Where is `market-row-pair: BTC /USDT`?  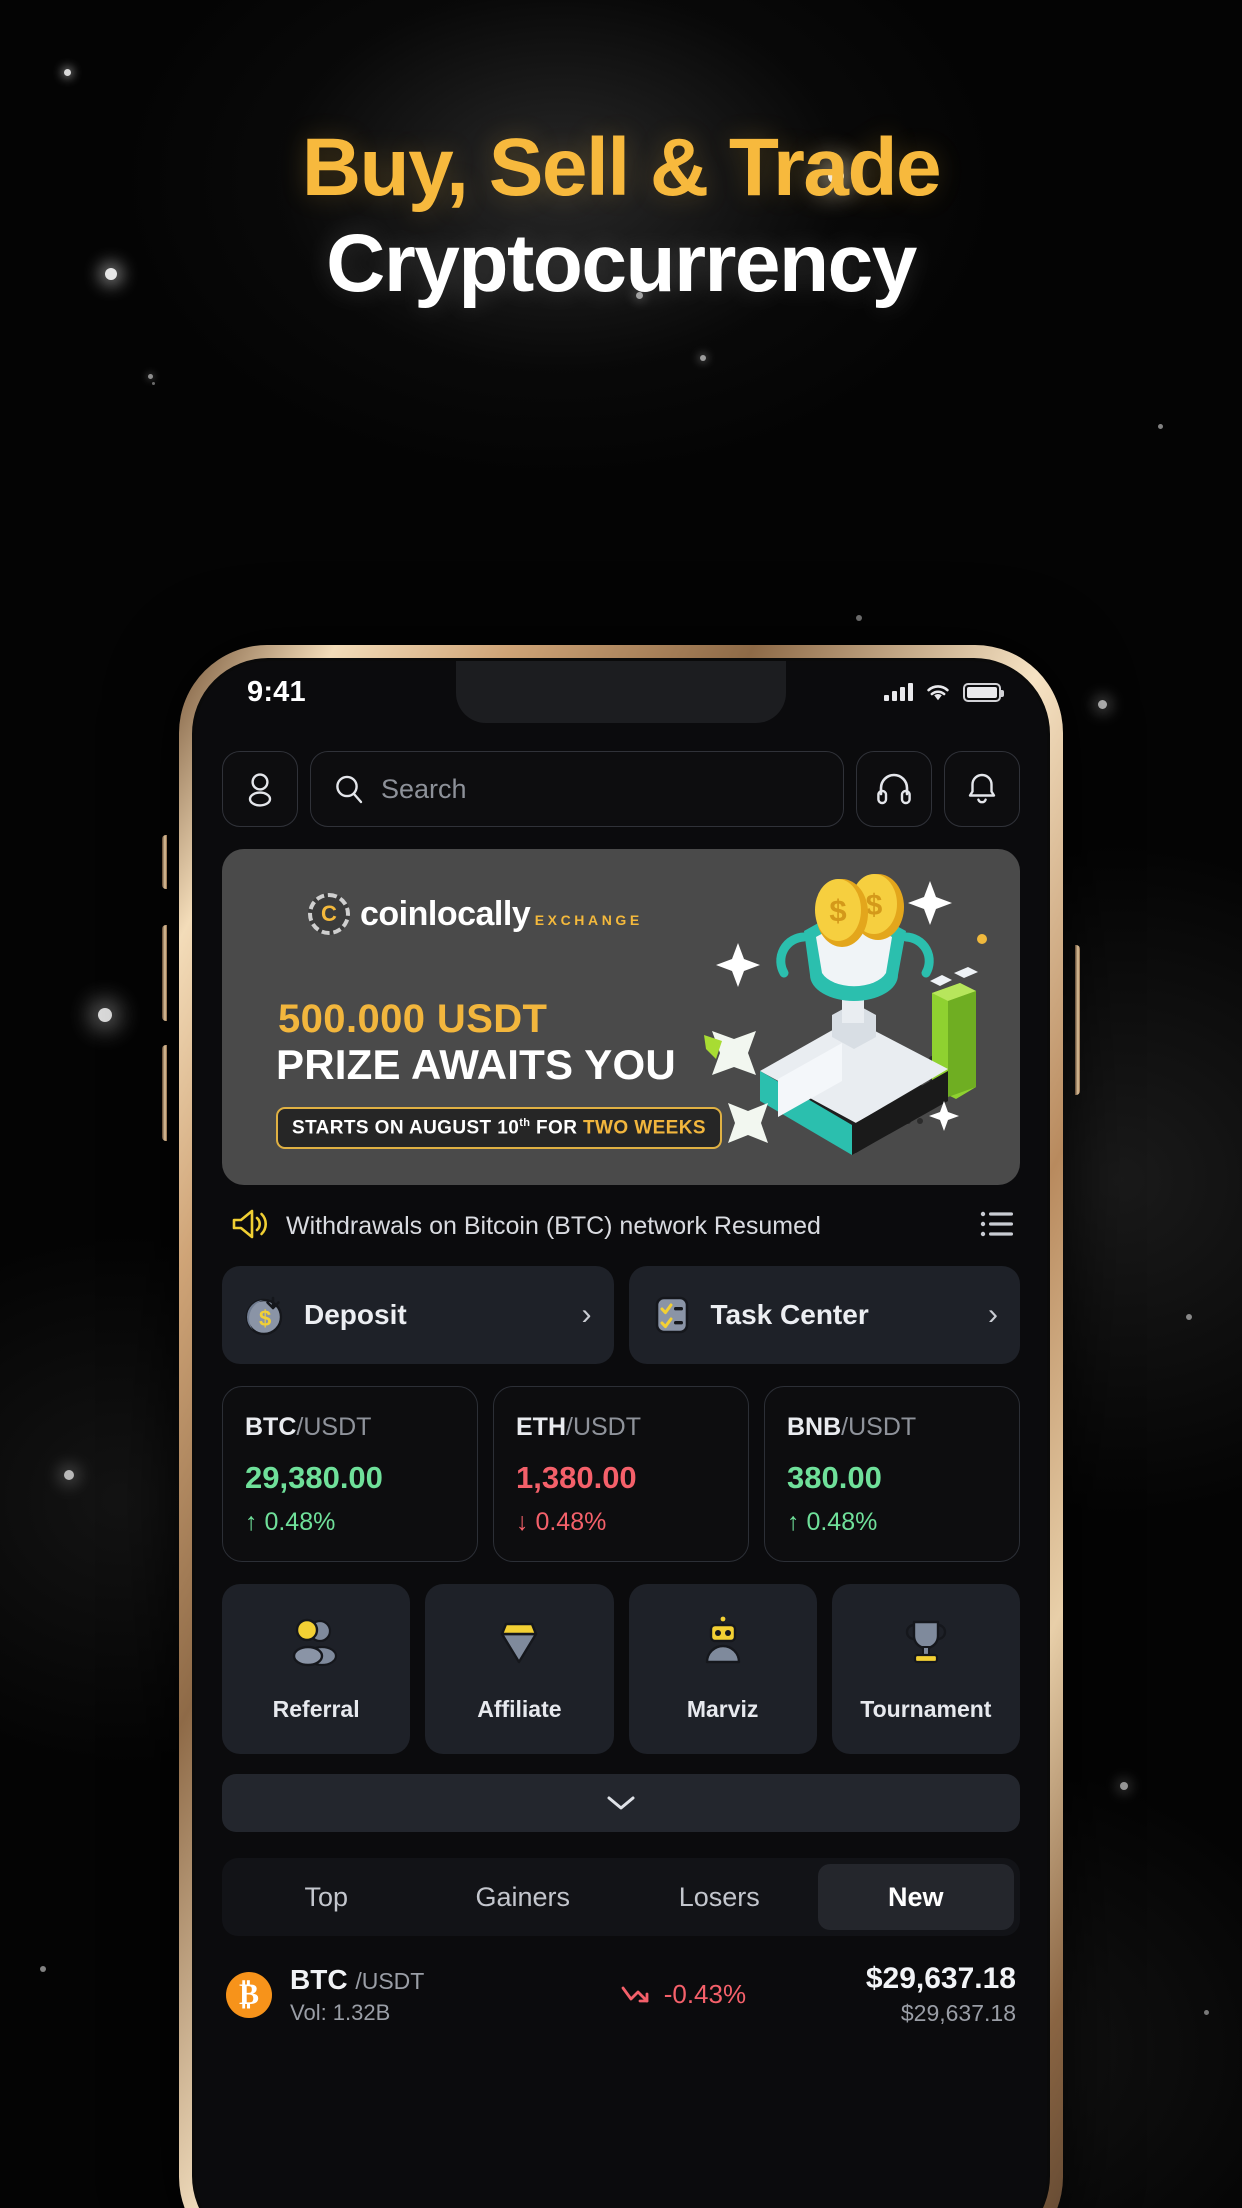 market-row-pair: BTC /USDT is located at coordinates (357, 1979).